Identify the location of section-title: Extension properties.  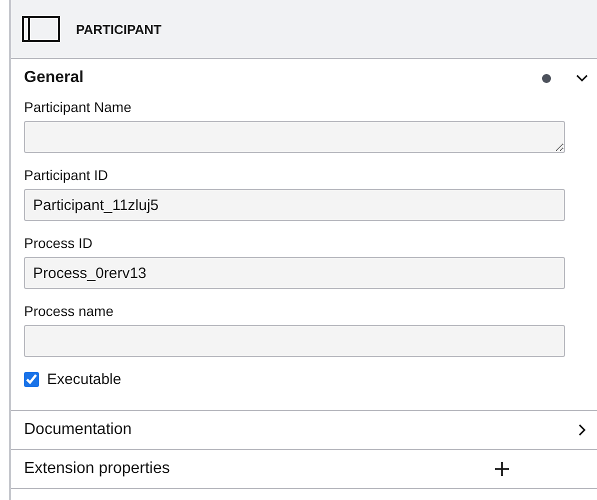
(259, 469).